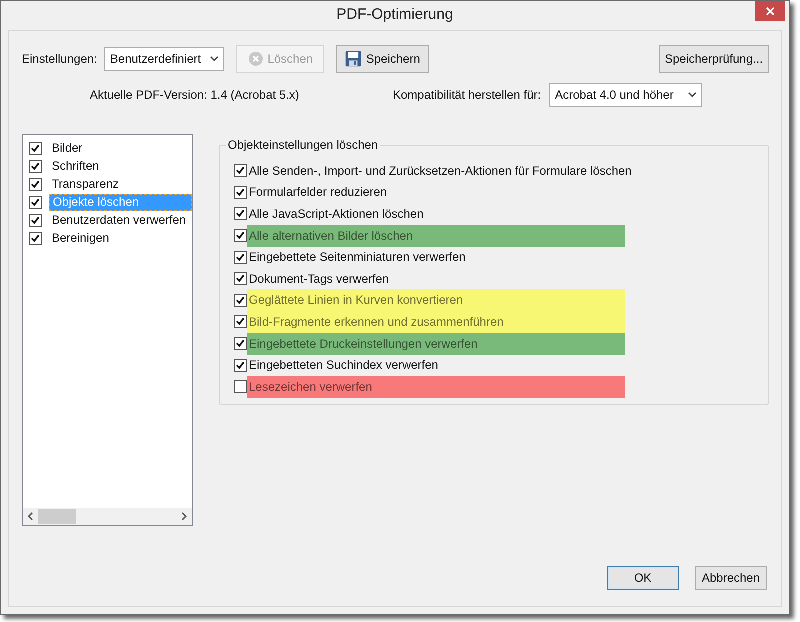 The height and width of the screenshot is (622, 800). Describe the element at coordinates (164, 59) in the screenshot. I see `settings-dropdown: Benutzerdefiniert` at that location.